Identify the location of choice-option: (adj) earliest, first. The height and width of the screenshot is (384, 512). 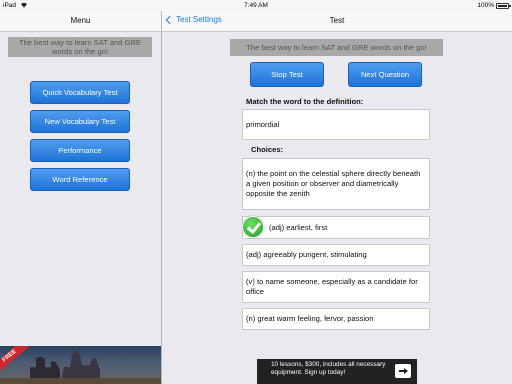
(336, 227).